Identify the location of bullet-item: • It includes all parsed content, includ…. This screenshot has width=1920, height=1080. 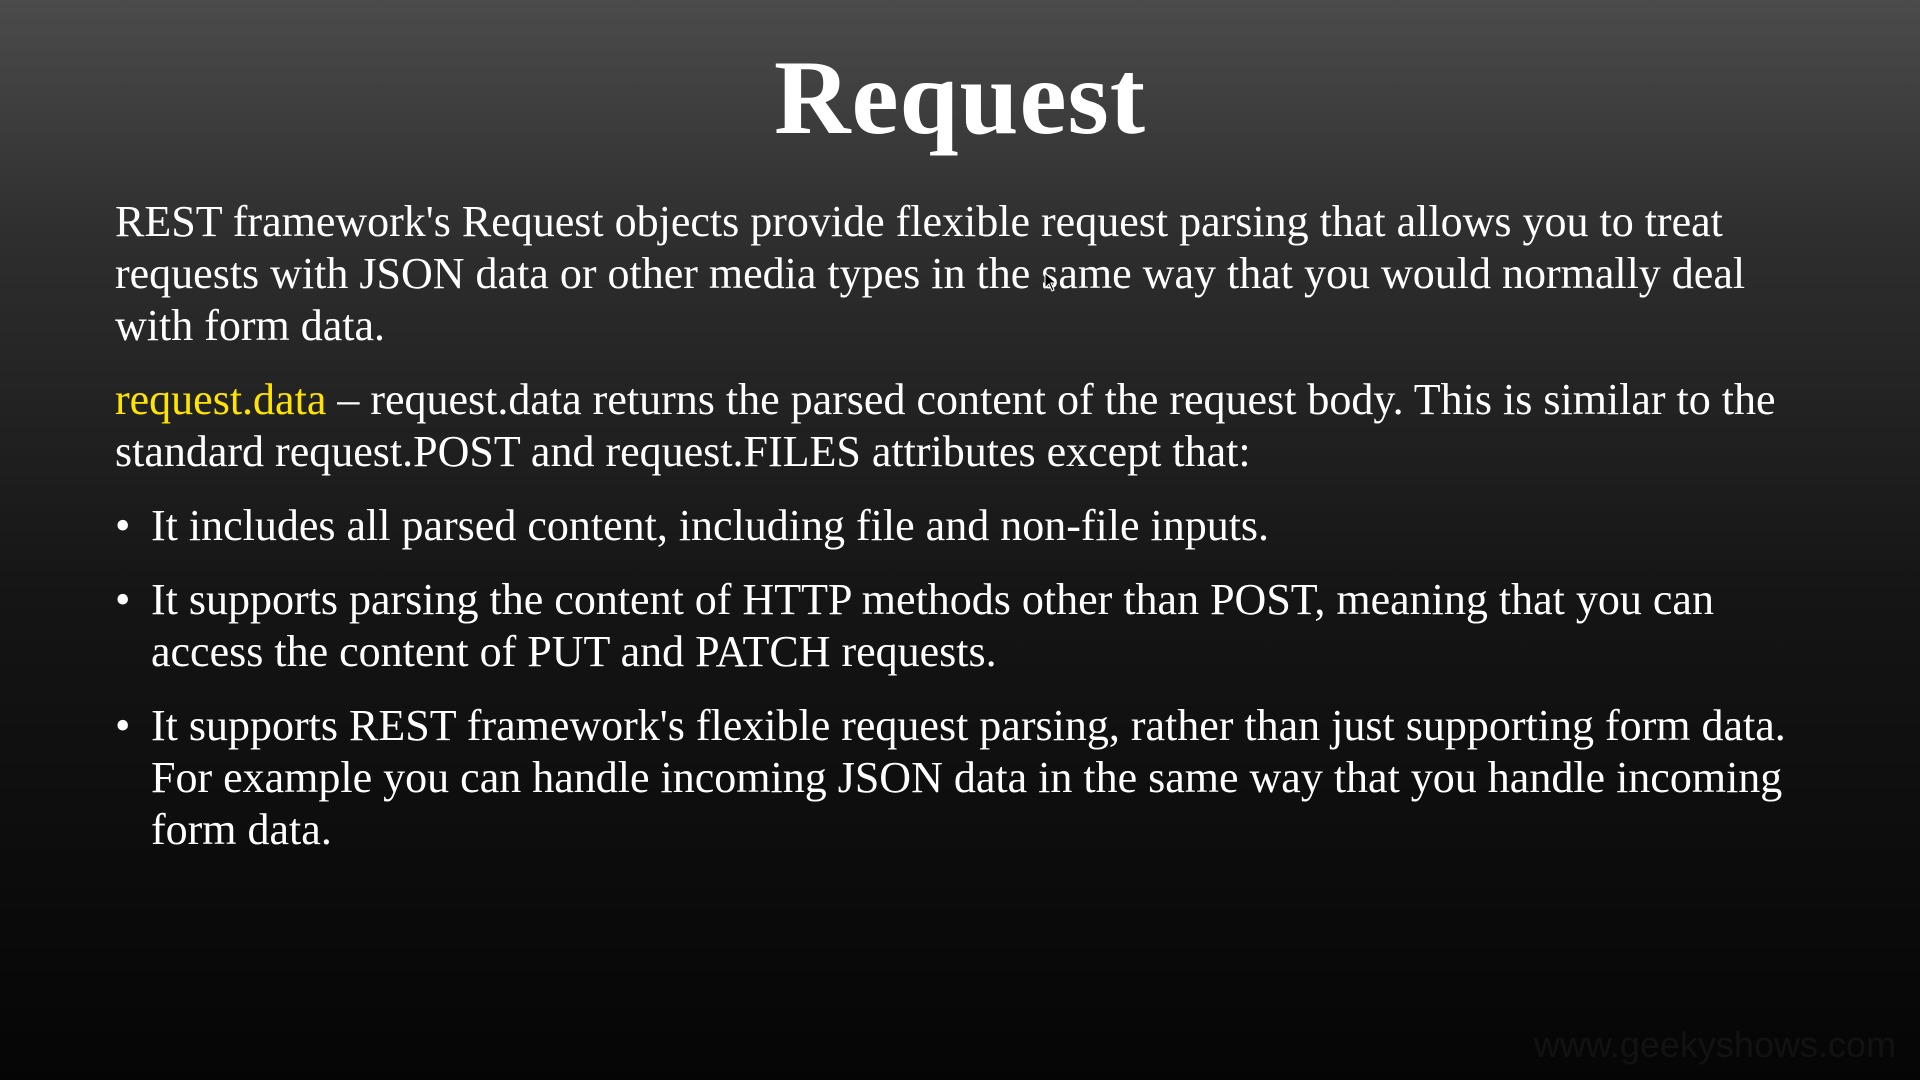
(965, 526).